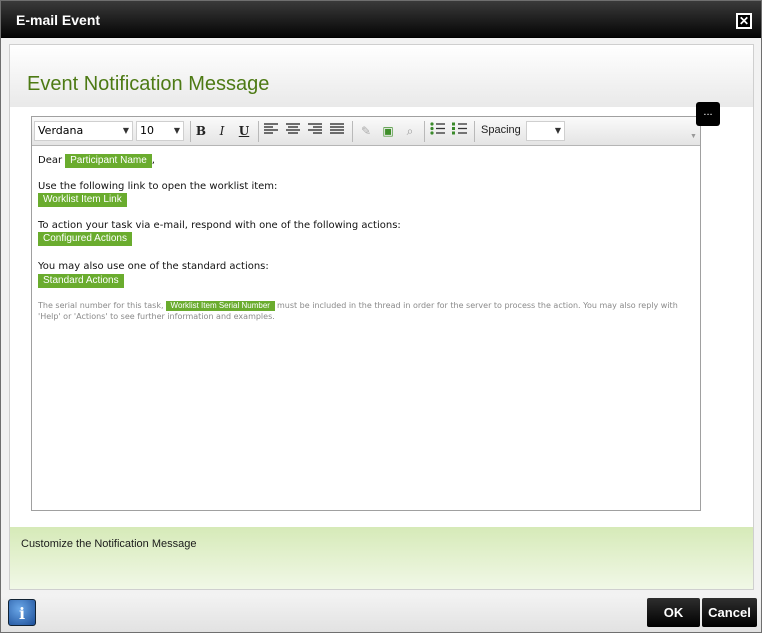  Describe the element at coordinates (293, 128) in the screenshot. I see `align-center-icon` at that location.